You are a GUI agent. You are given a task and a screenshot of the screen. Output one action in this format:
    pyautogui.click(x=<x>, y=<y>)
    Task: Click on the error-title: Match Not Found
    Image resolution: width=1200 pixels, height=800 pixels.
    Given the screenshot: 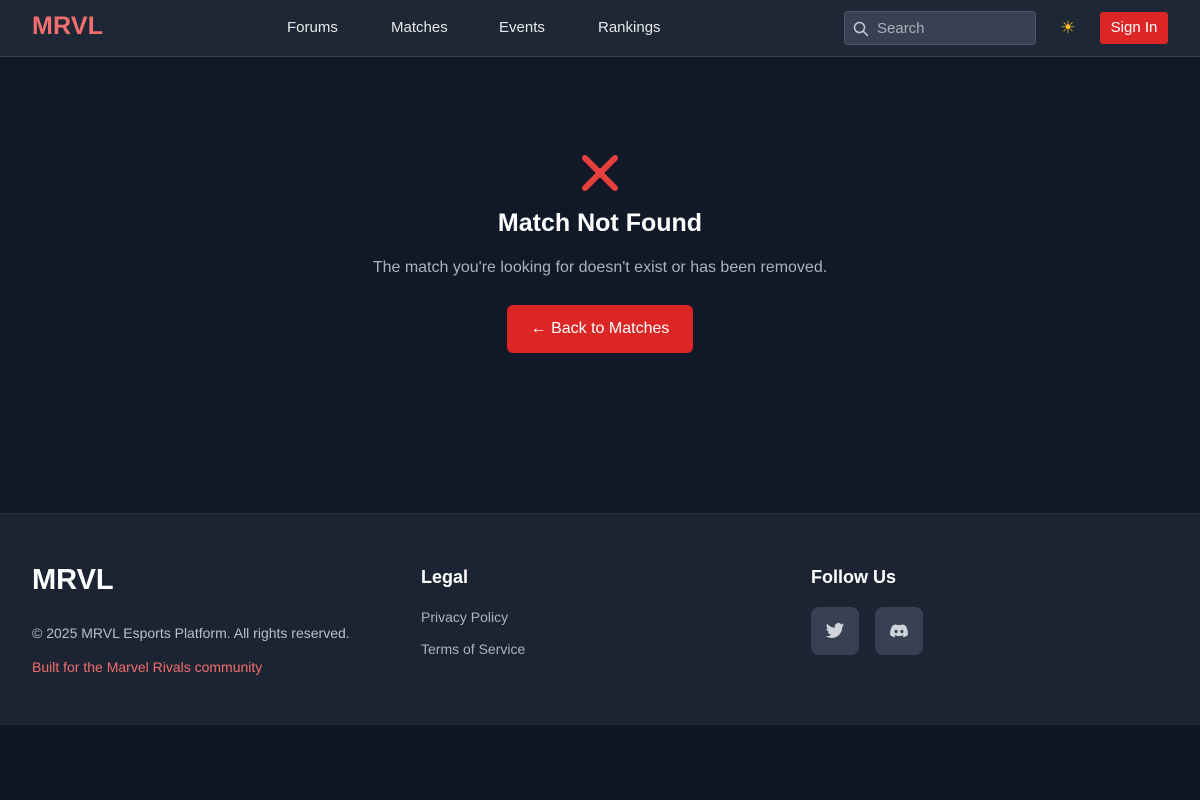 What is the action you would take?
    pyautogui.click(x=600, y=223)
    